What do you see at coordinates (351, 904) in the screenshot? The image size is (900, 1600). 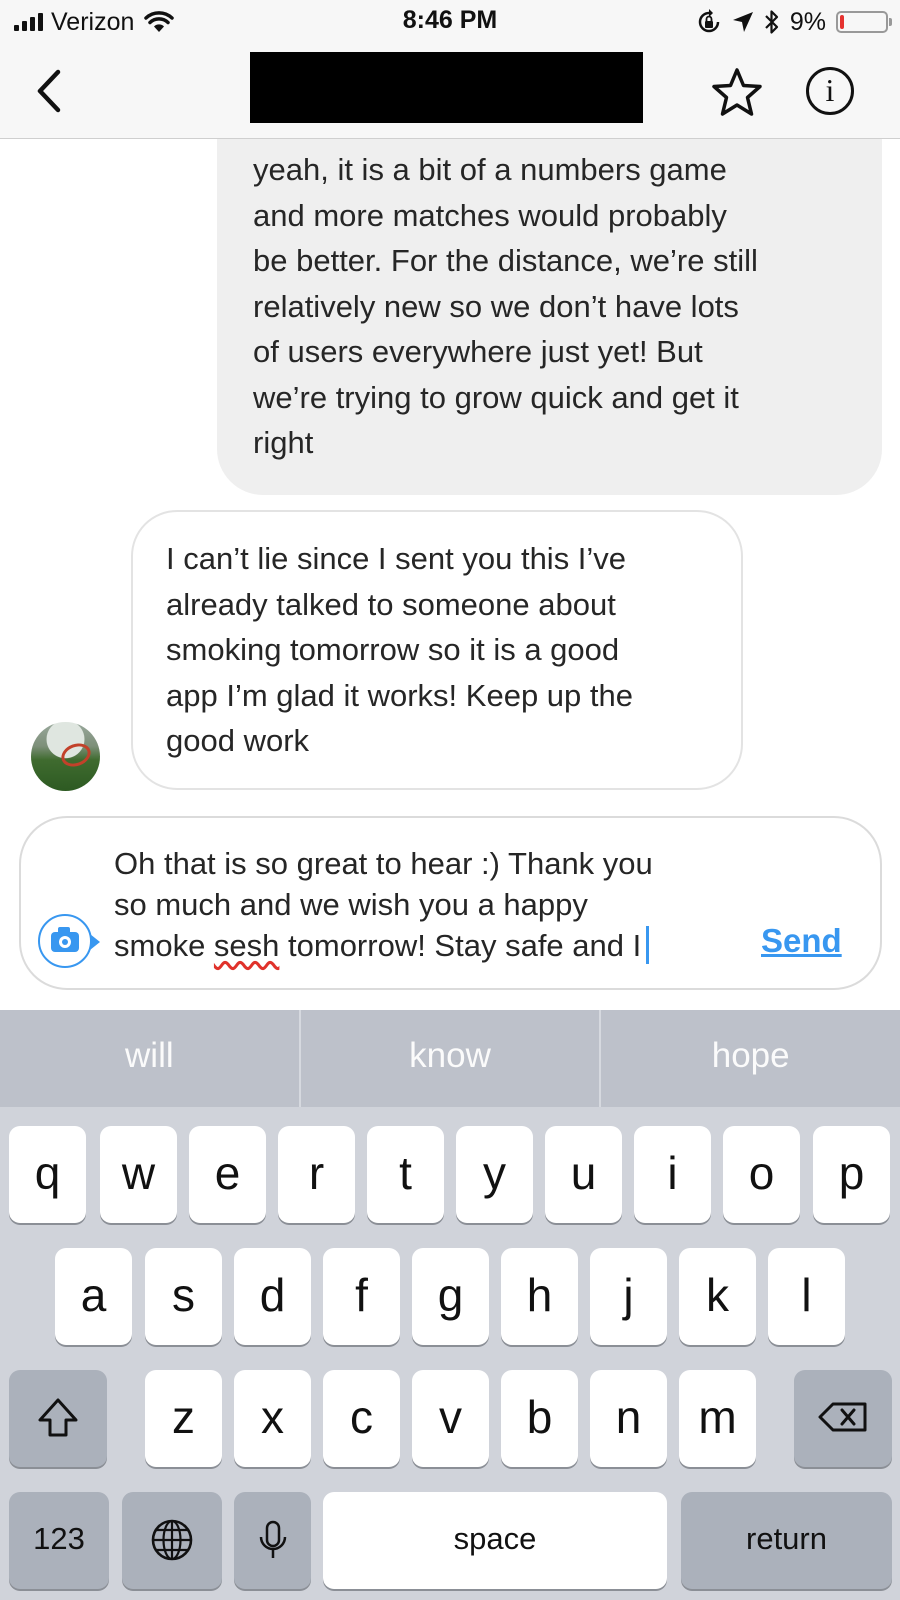 I see `input-line: so much and we wish you a happy` at bounding box center [351, 904].